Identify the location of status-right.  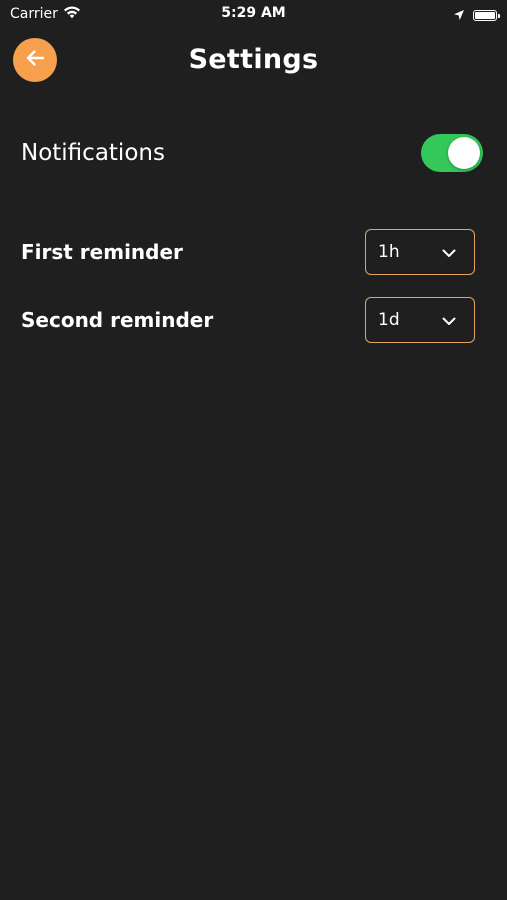
(476, 15).